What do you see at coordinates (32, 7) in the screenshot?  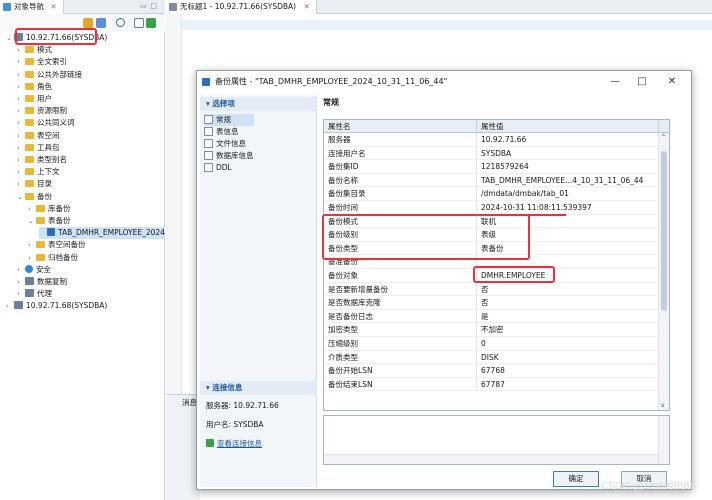 I see `navigator-tab: 对象导航 ✕` at bounding box center [32, 7].